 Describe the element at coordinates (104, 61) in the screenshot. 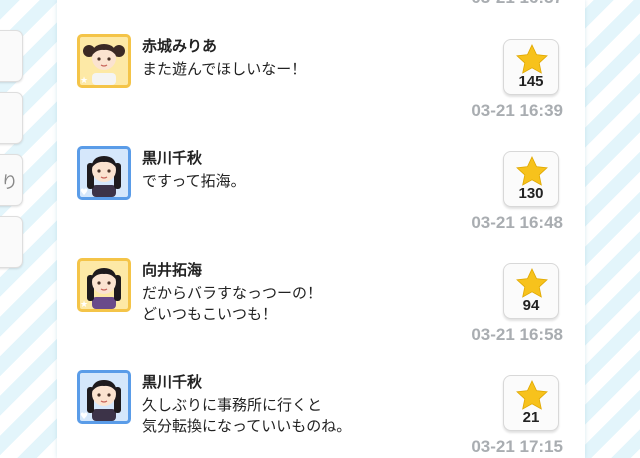

I see `miria-avatar-icon: ★` at that location.